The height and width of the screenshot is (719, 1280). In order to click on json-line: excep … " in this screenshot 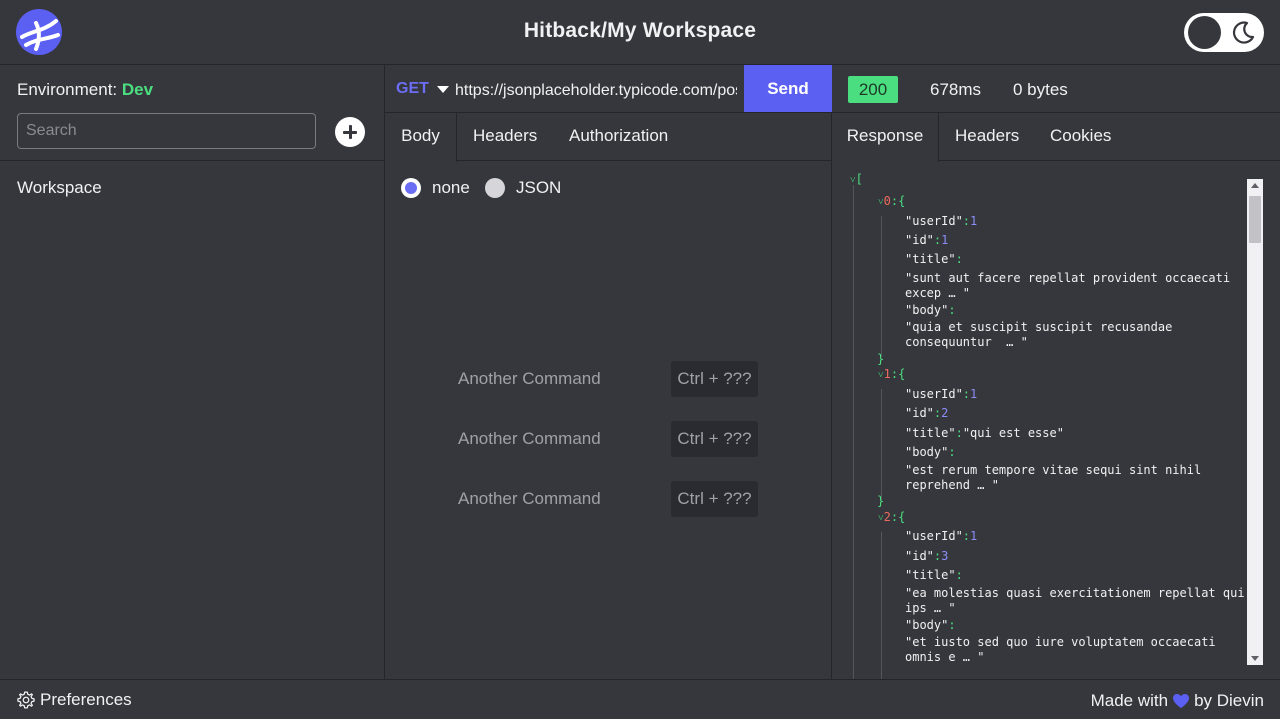, I will do `click(938, 293)`.